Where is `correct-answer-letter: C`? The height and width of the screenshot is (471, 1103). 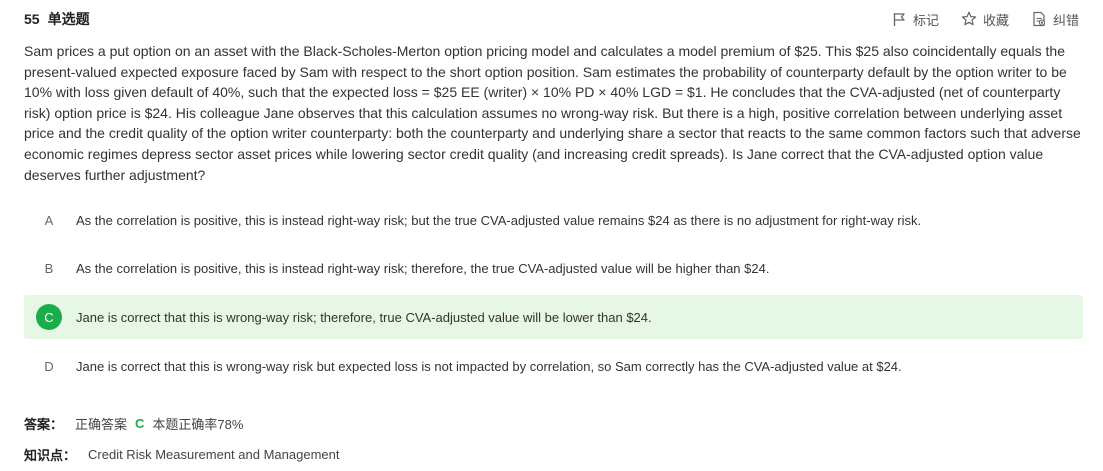 correct-answer-letter: C is located at coordinates (140, 423).